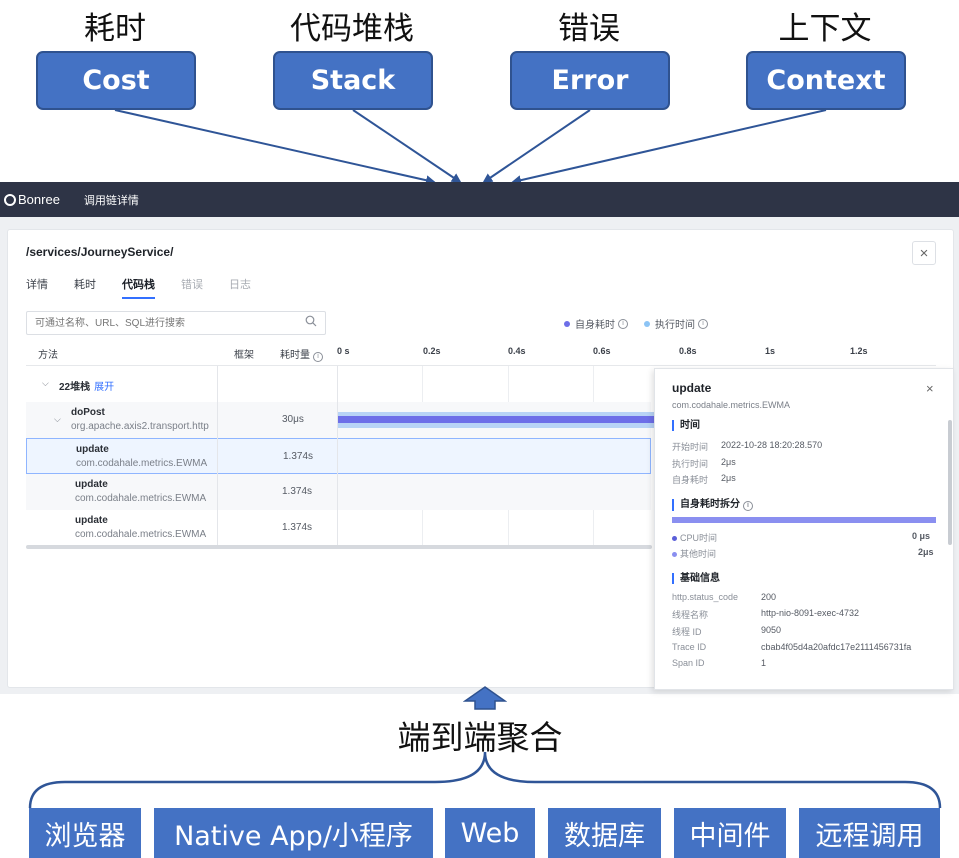 This screenshot has height=858, width=959. I want to click on tab-code-stack: 代码栈, so click(138, 287).